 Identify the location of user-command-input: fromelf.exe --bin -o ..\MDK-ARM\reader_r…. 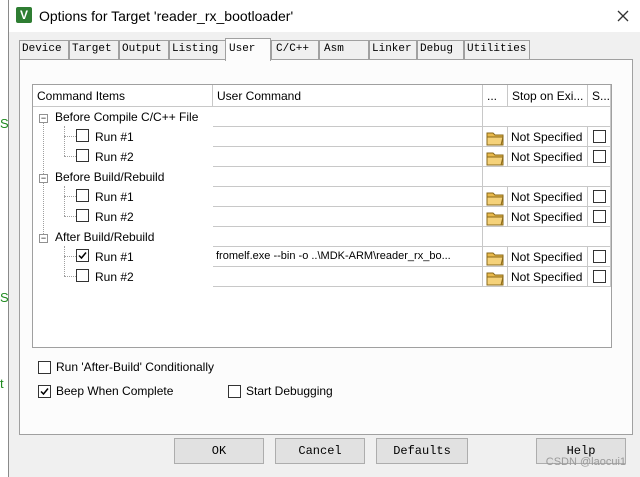
(348, 257).